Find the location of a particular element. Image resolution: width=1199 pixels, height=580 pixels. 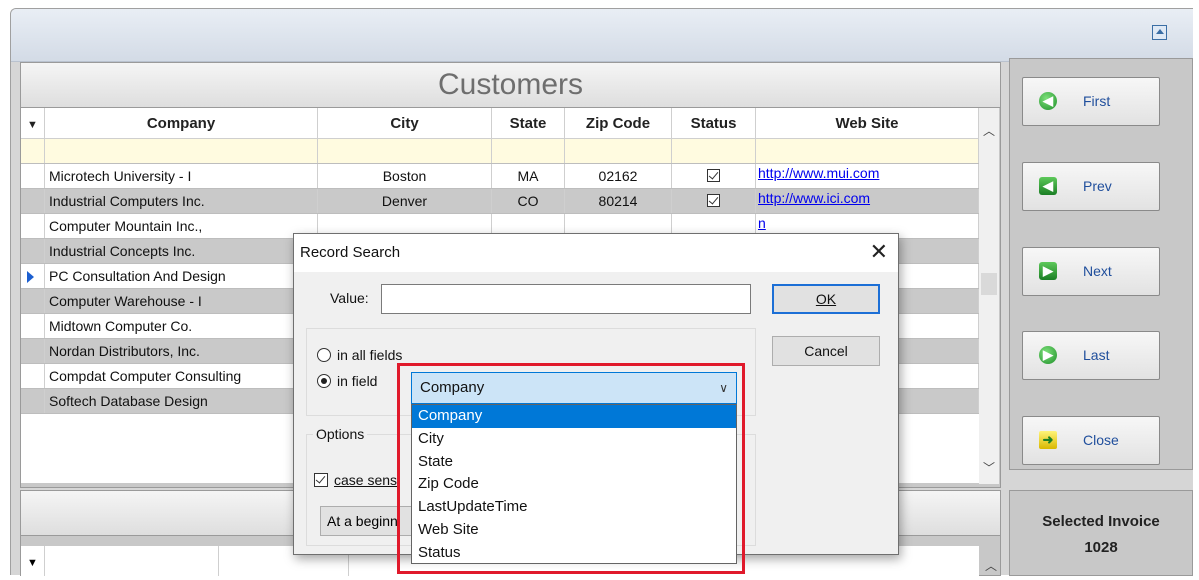

all-fields-label: in all fields is located at coordinates (369, 355).